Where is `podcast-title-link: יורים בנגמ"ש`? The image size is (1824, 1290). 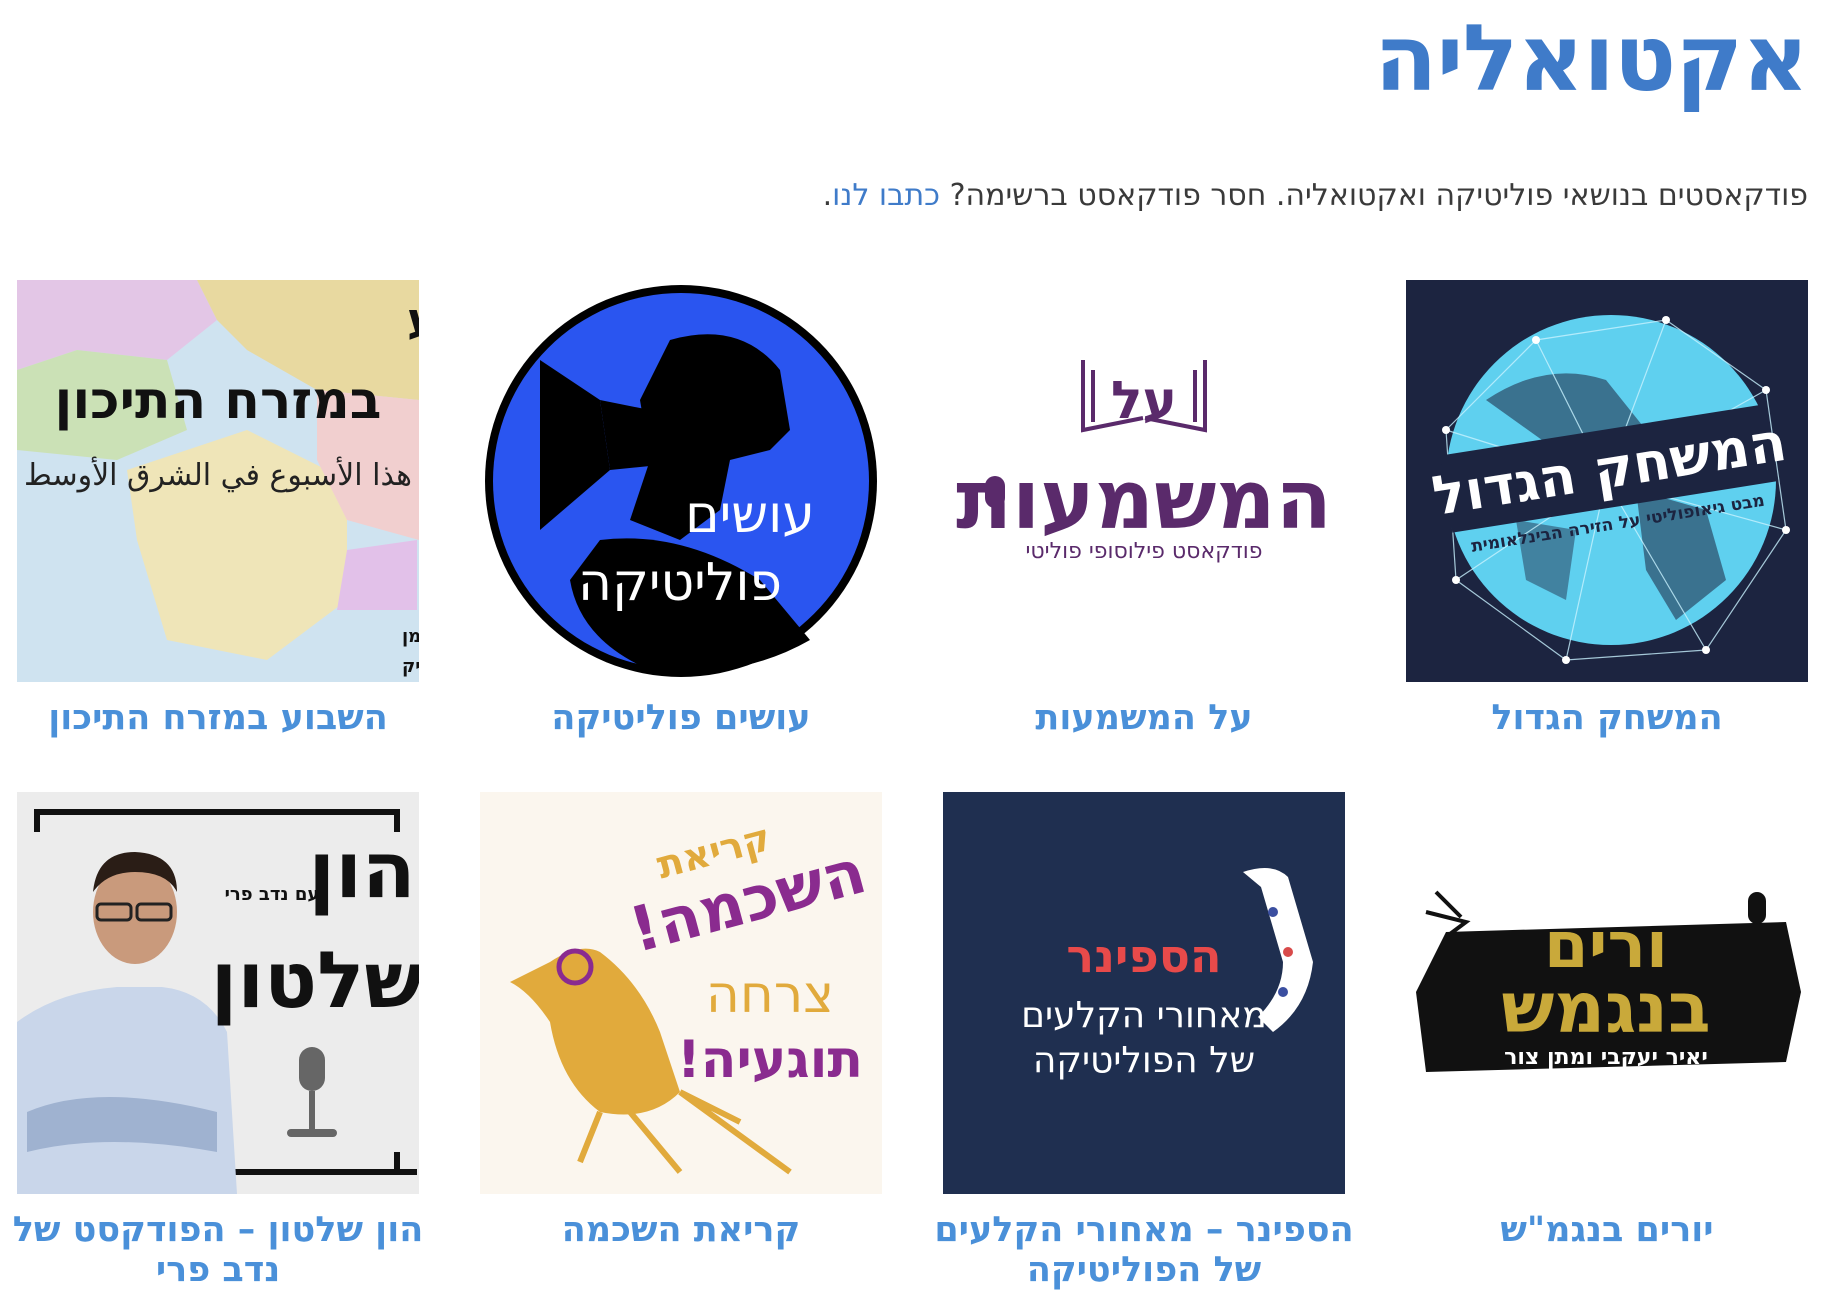 podcast-title-link: יורים בנגמ"ש is located at coordinates (1607, 1230).